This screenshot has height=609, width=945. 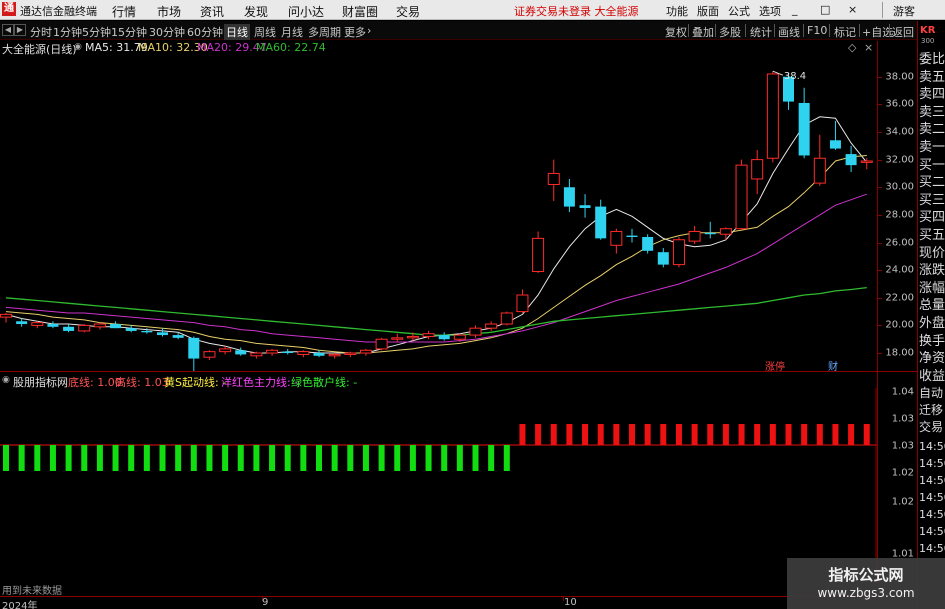 I want to click on menu-zixun: 资讯, so click(x=212, y=11).